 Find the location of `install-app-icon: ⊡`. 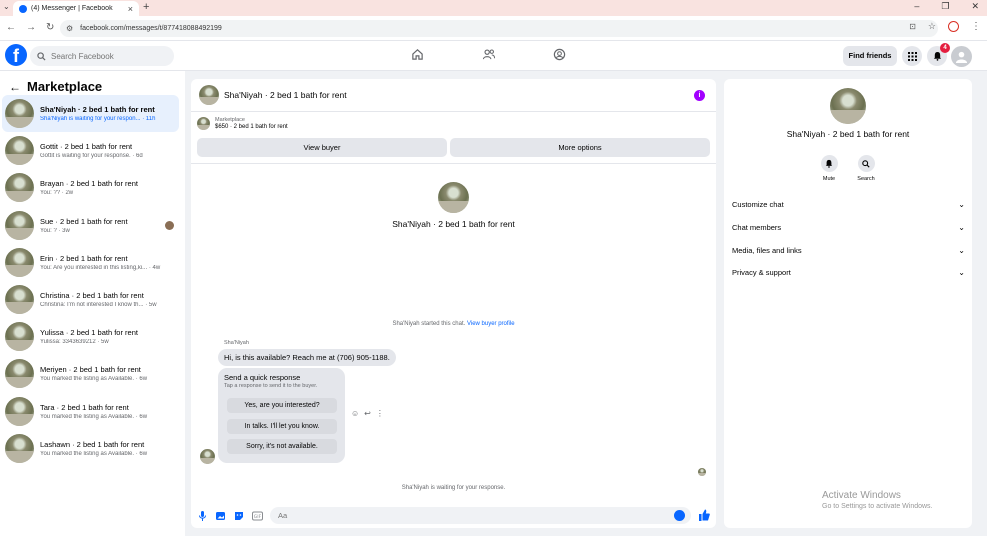

install-app-icon: ⊡ is located at coordinates (912, 26).